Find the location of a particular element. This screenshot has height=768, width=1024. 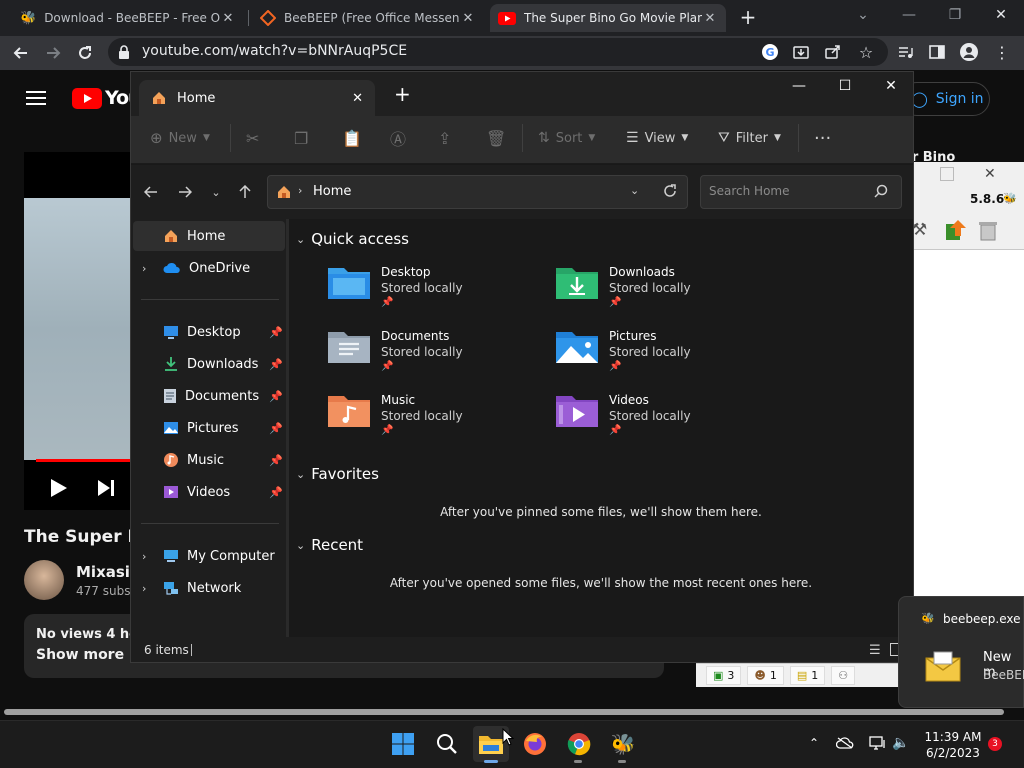

bookmark-star-icon: ☆ is located at coordinates (866, 52).